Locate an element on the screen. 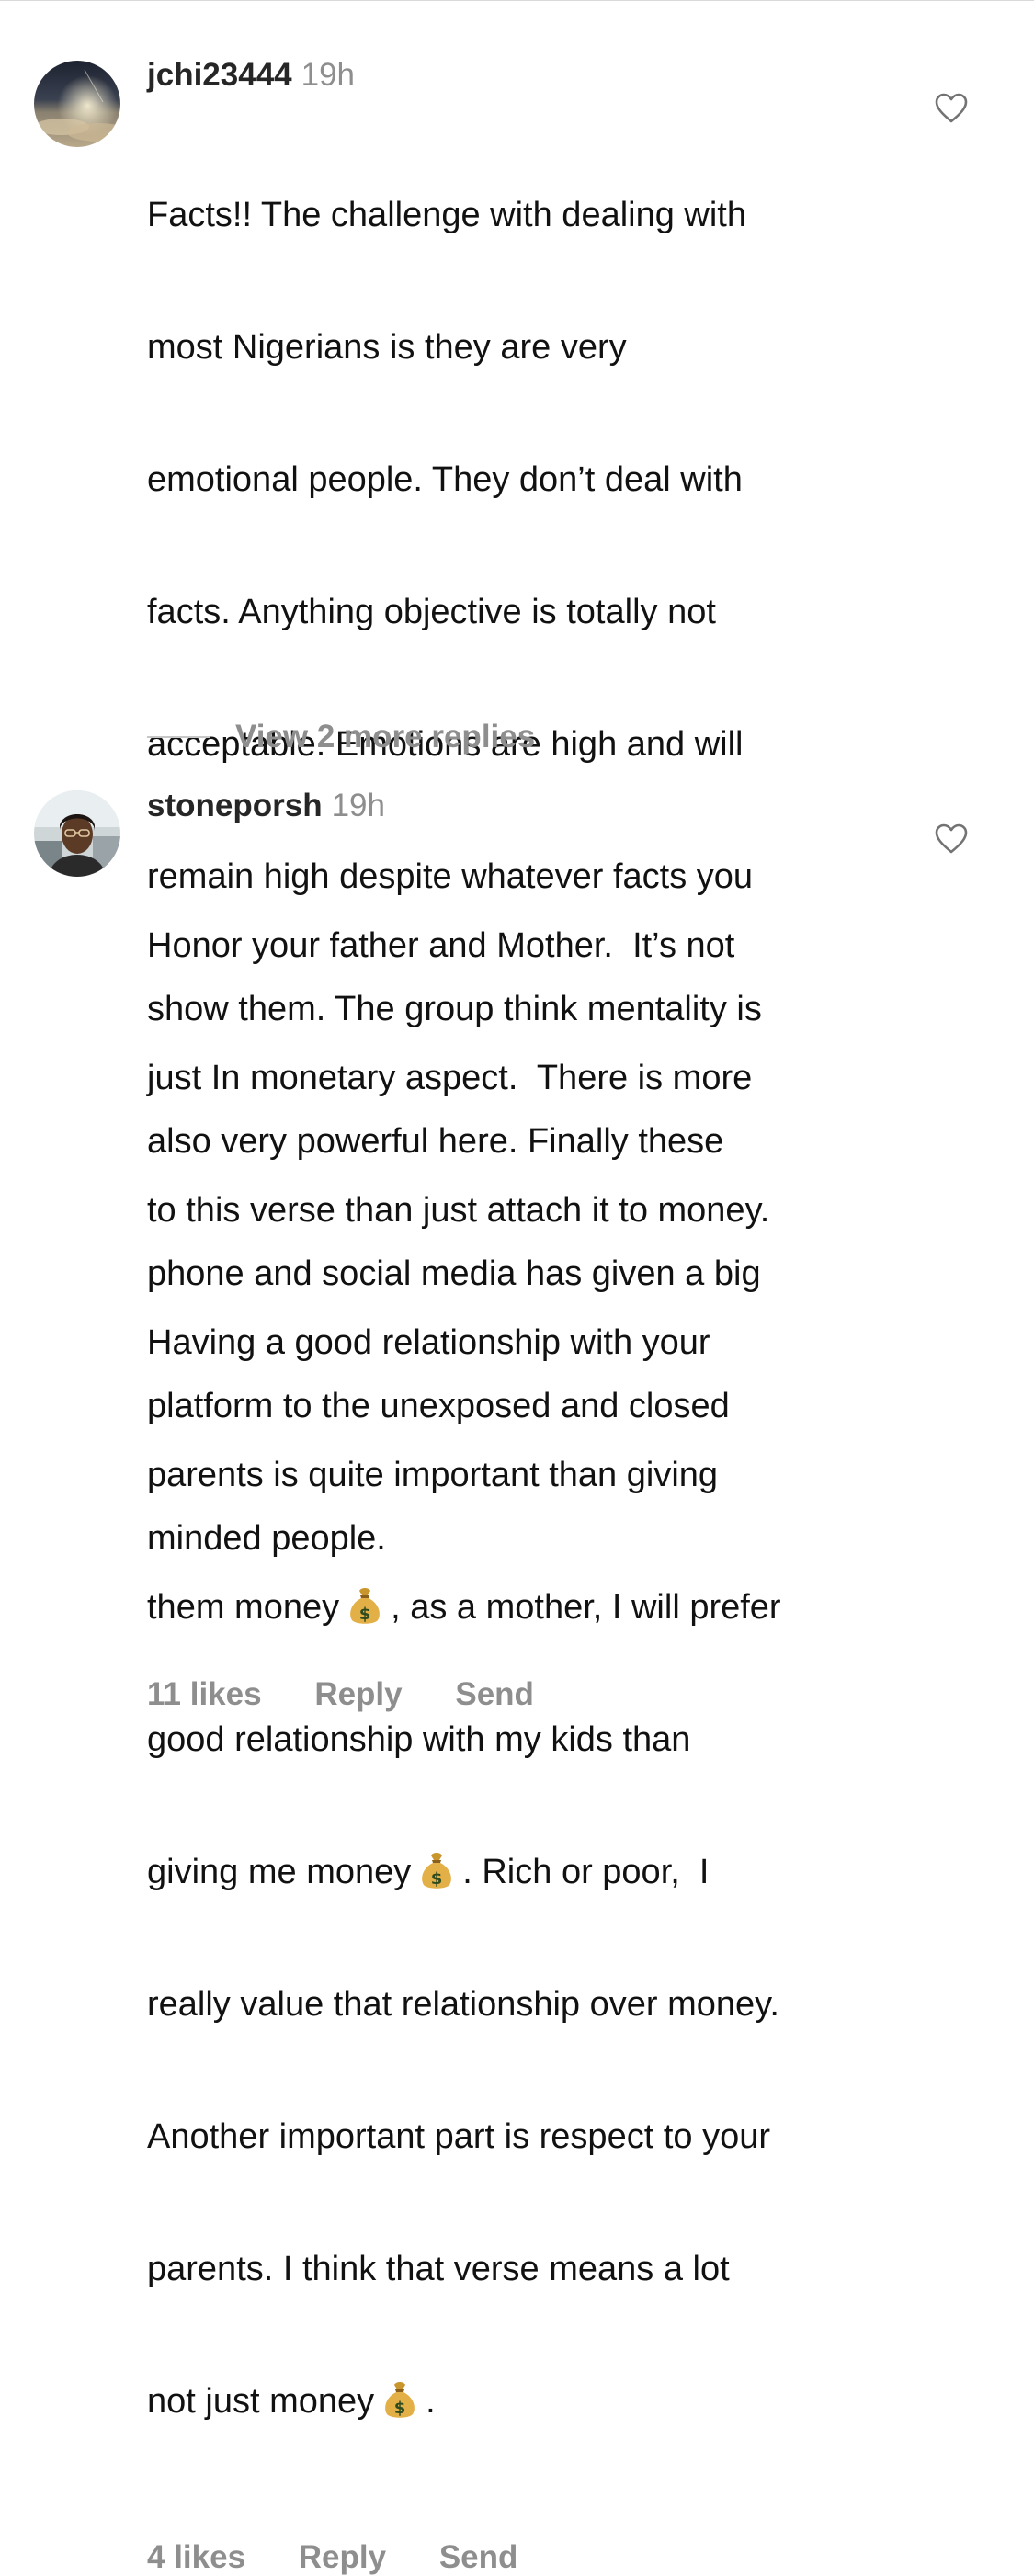  comment-line-part: . is located at coordinates (431, 2402).